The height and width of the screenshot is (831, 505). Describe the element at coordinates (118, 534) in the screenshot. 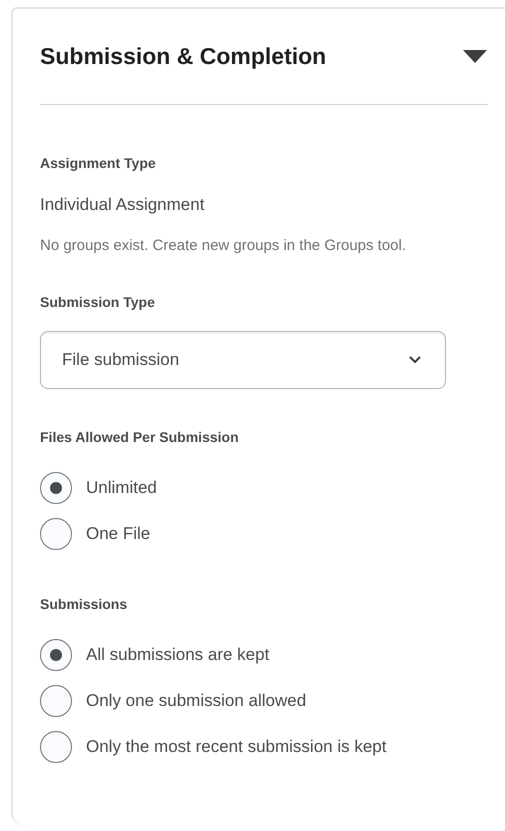

I see `radio-label: One File` at that location.